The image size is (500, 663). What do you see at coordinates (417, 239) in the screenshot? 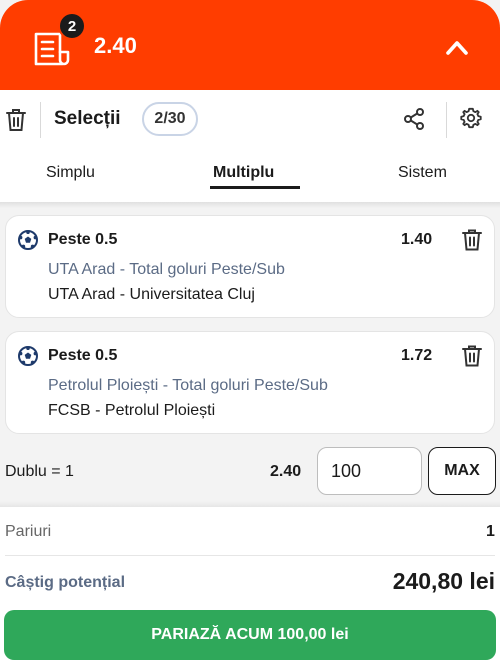
I see `selection-odds: 1.40` at bounding box center [417, 239].